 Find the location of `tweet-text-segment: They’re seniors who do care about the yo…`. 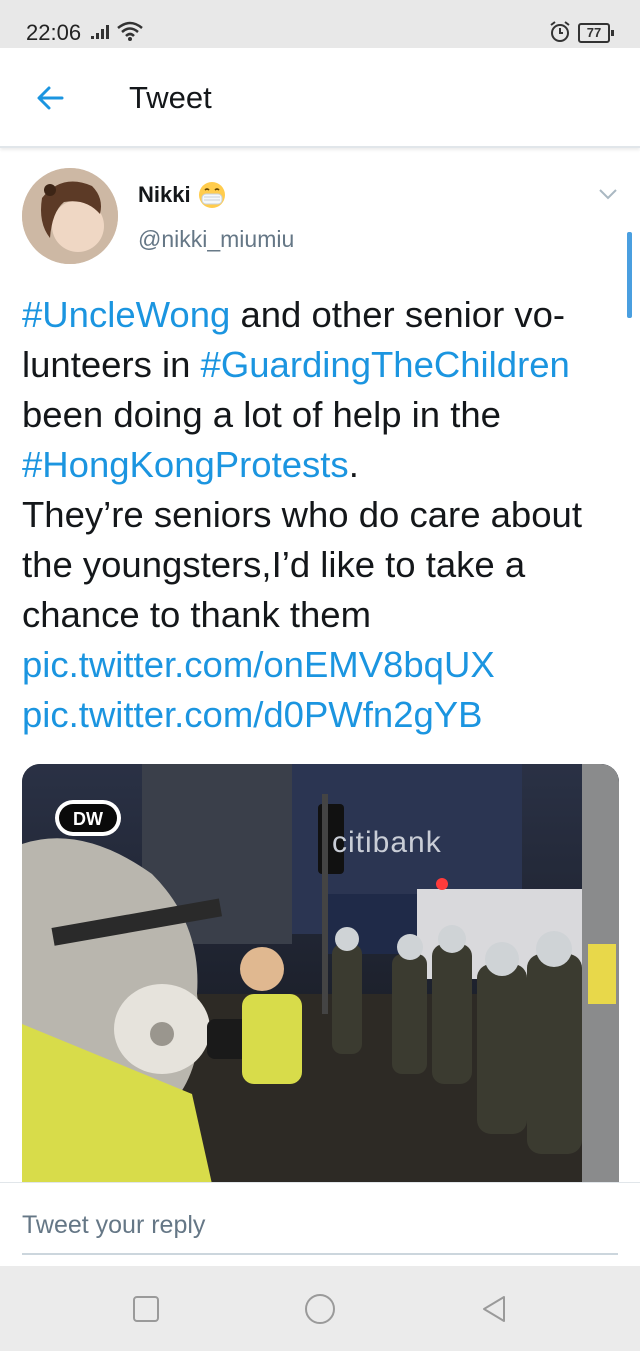

tweet-text-segment: They’re seniors who do care about the yo… is located at coordinates (302, 564).